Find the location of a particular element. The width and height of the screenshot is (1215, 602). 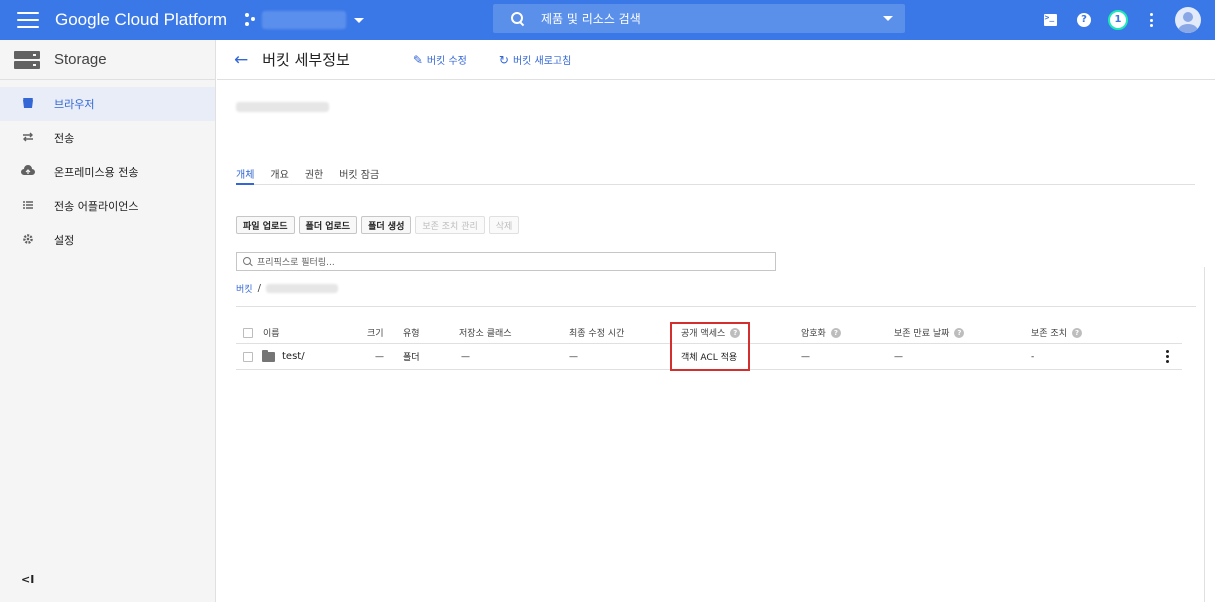

storage-icon is located at coordinates (27, 59).